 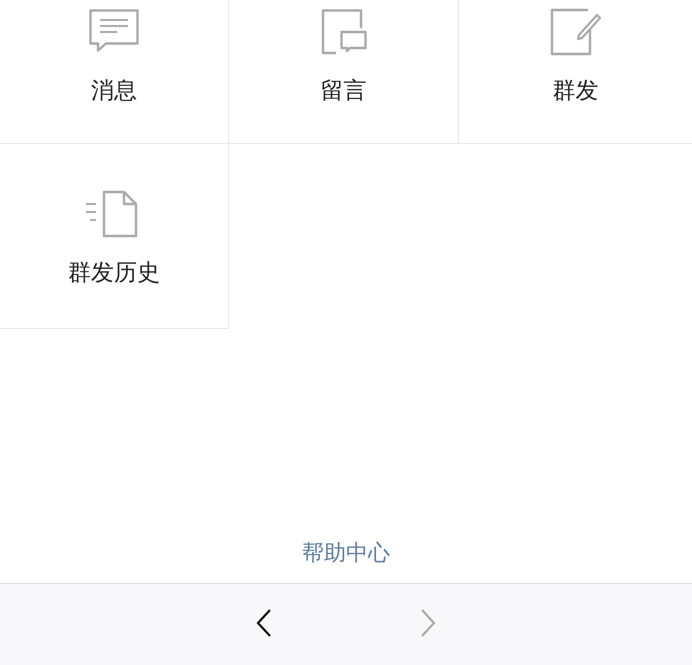 What do you see at coordinates (114, 236) in the screenshot?
I see `grid-item: 群发历史` at bounding box center [114, 236].